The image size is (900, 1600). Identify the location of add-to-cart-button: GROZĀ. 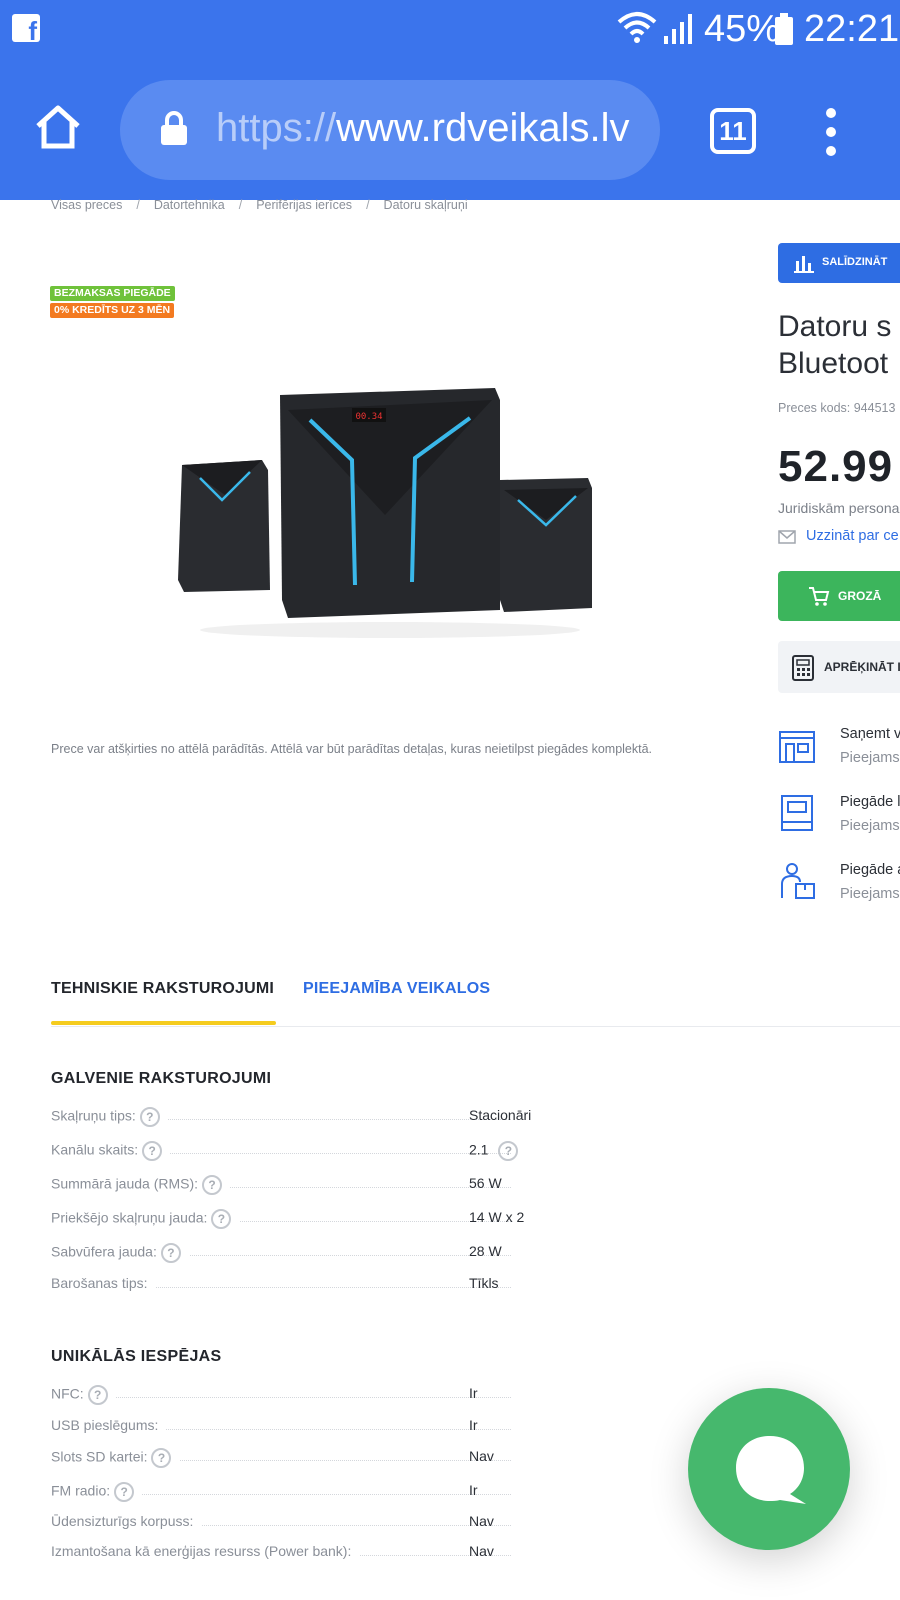
(839, 596).